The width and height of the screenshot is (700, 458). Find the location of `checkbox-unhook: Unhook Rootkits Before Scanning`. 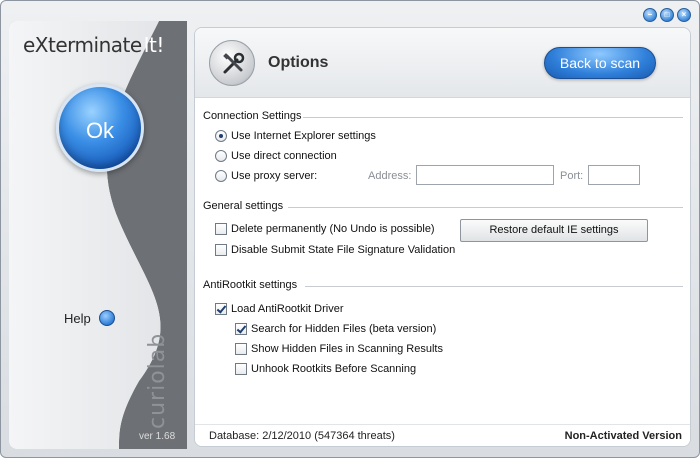

checkbox-unhook: Unhook Rootkits Before Scanning is located at coordinates (325, 369).